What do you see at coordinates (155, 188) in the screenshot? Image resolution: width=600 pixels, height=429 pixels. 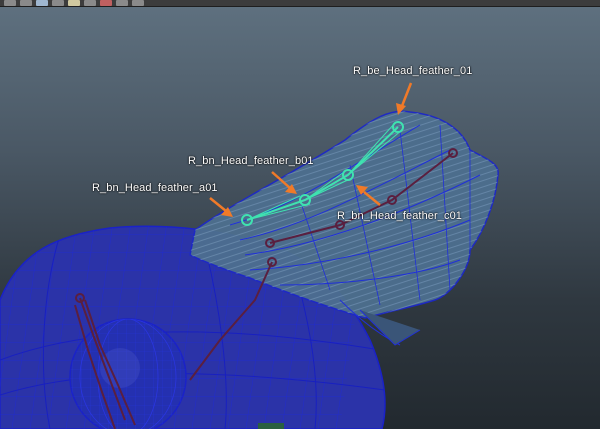 I see `label-head-feather-a01: R_bn_Head_feather_a01` at bounding box center [155, 188].